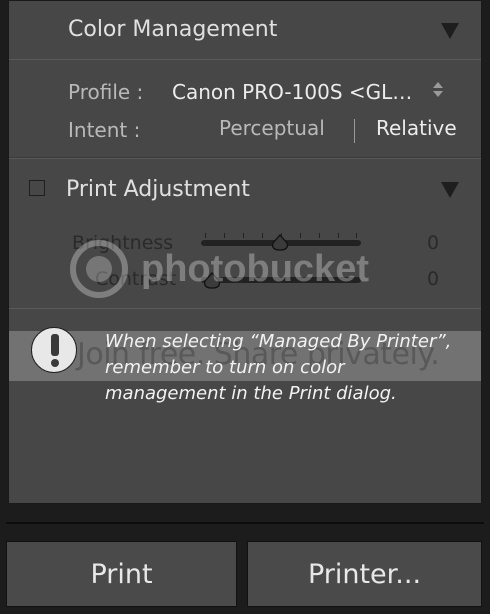 This screenshot has height=614, width=490. I want to click on contrast-slider-thumb, so click(212, 280).